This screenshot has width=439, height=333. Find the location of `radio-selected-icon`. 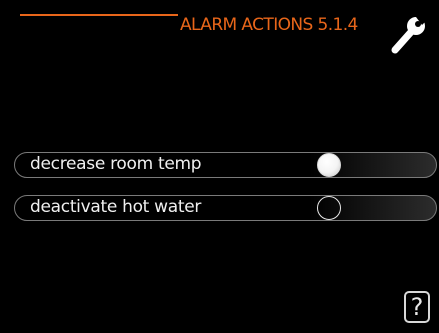

radio-selected-icon is located at coordinates (329, 165).